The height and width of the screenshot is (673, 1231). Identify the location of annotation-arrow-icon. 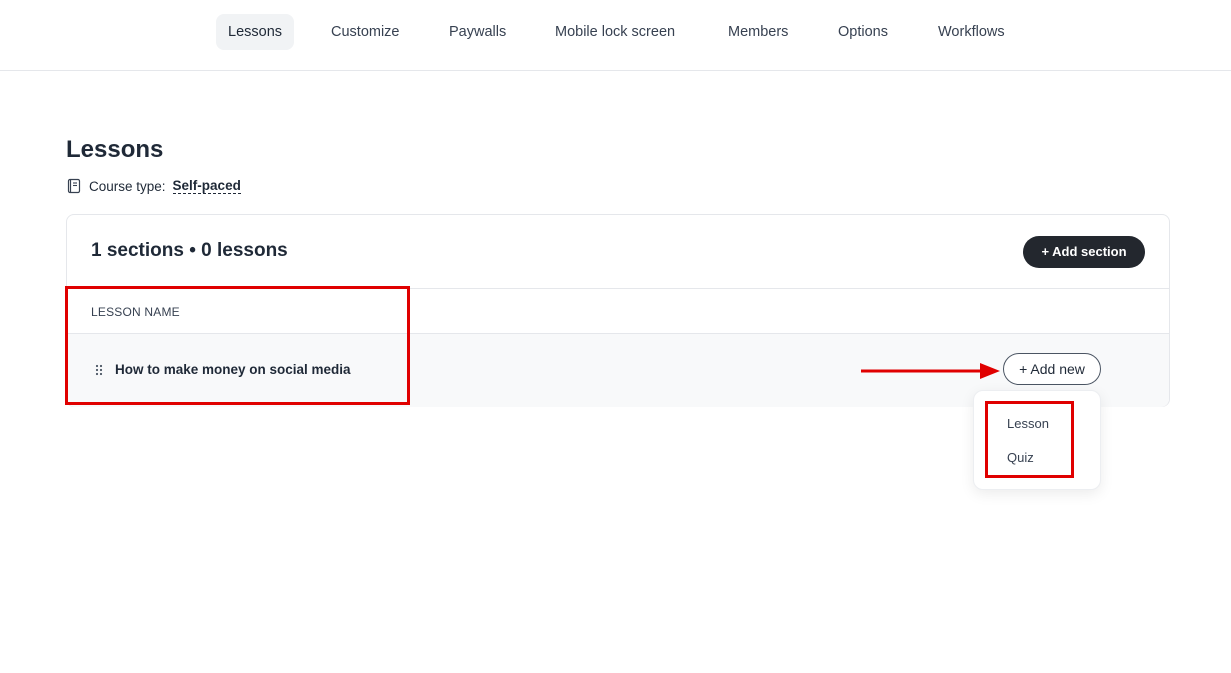
(930, 371).